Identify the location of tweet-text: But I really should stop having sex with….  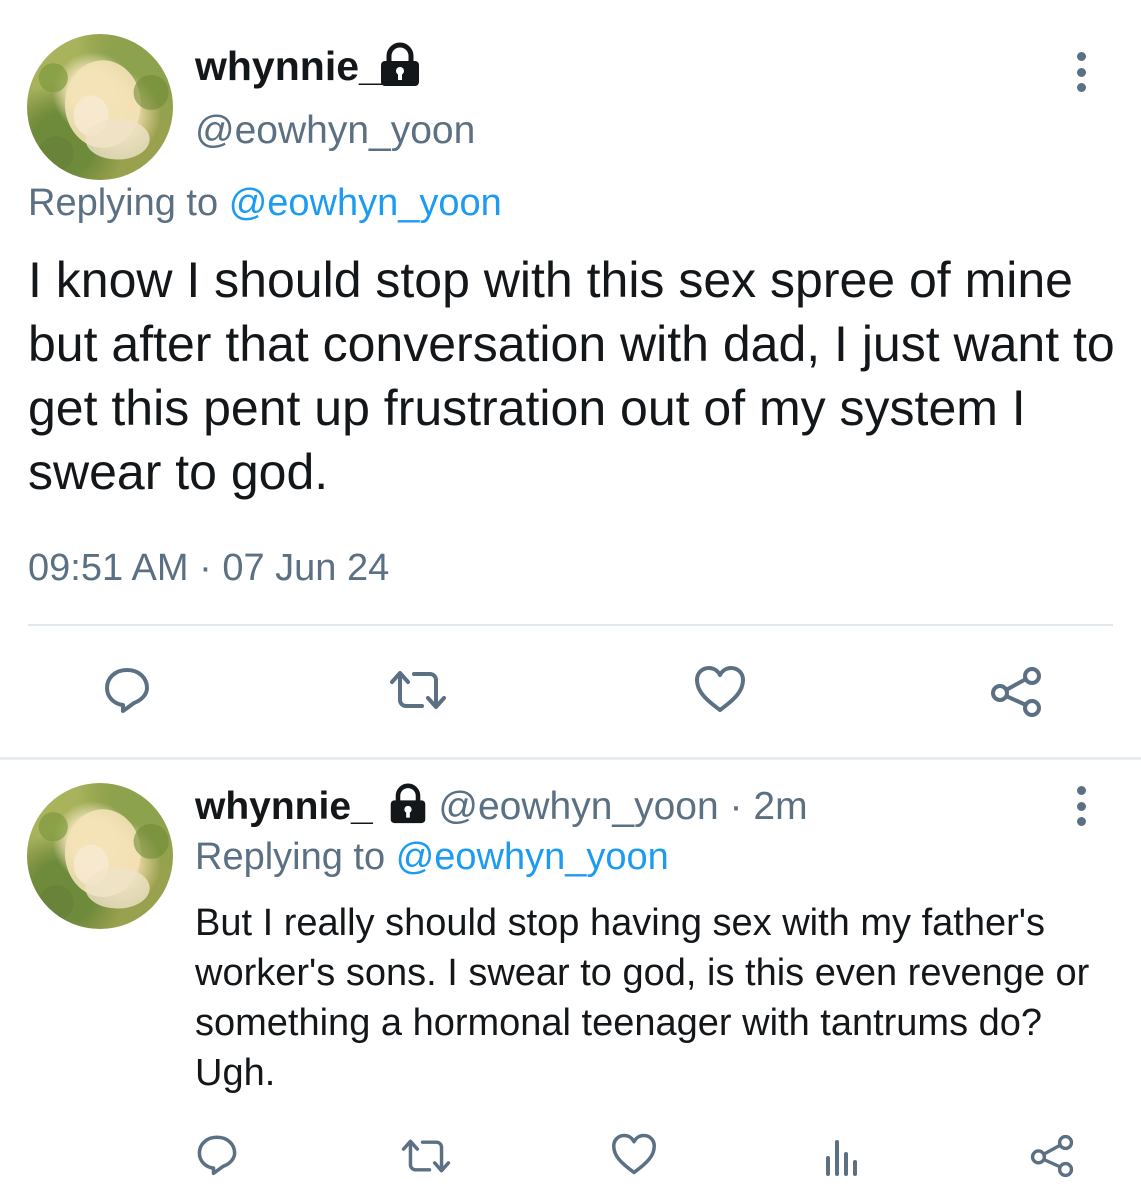
(642, 998).